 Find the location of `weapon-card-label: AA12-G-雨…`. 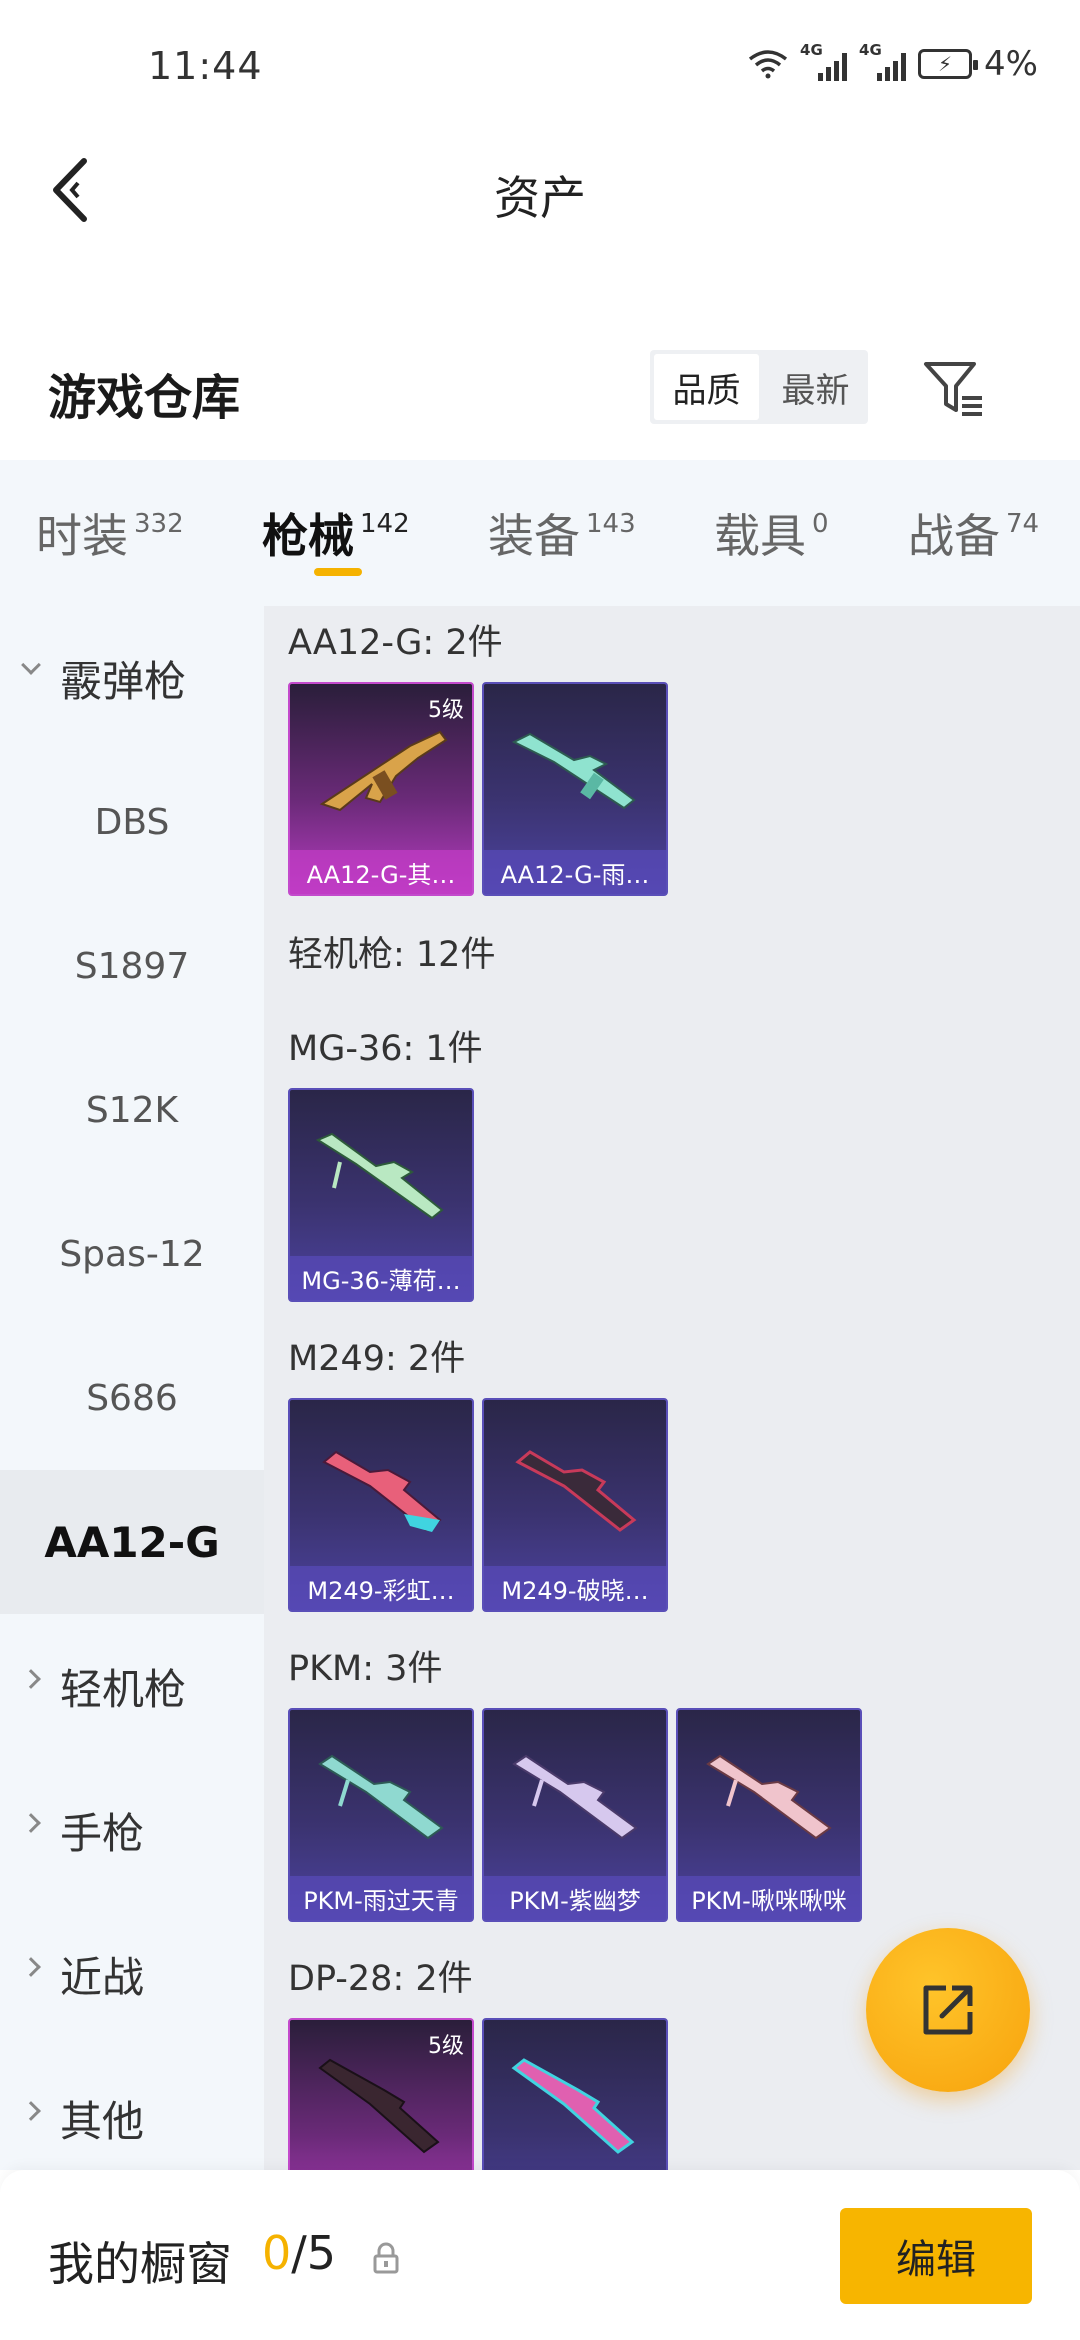

weapon-card-label: AA12-G-雨… is located at coordinates (575, 872).